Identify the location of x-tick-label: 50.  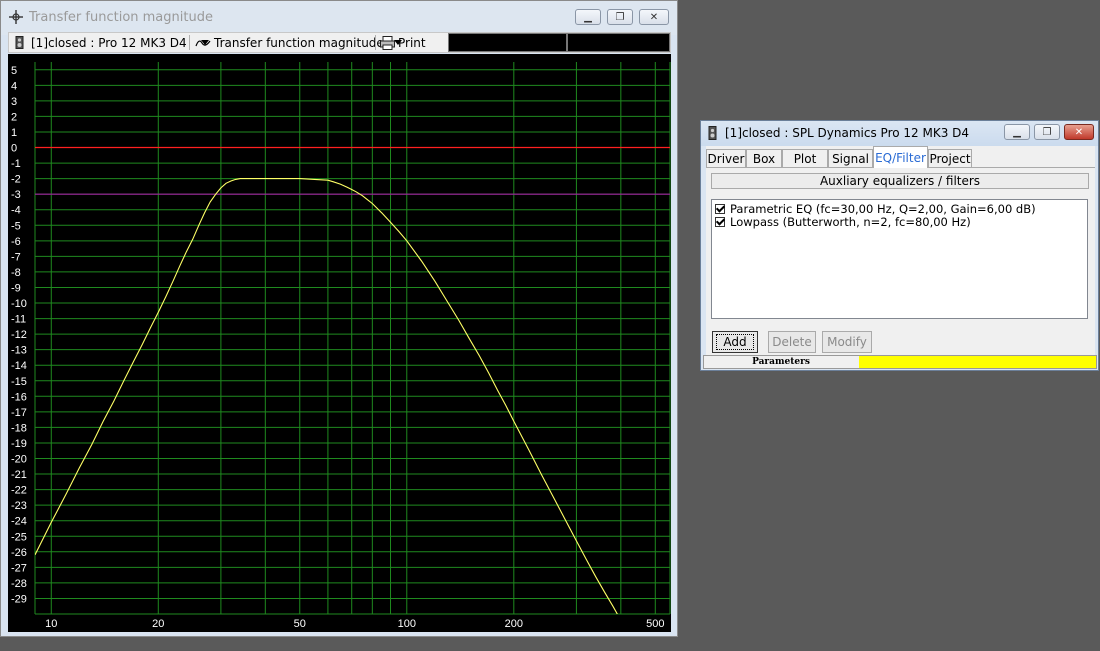
(300, 624).